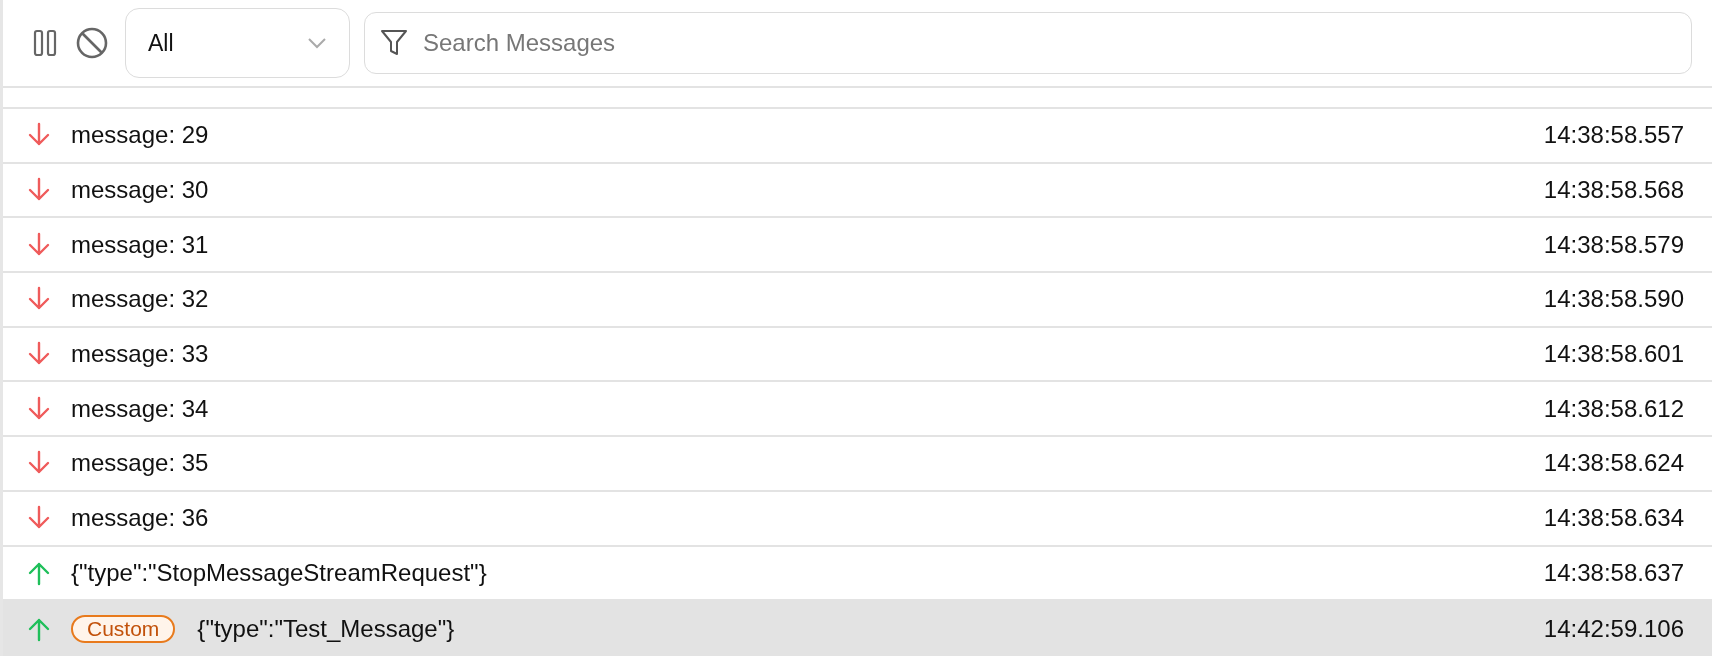 The width and height of the screenshot is (1712, 656). I want to click on message-text: message: 29, so click(140, 135).